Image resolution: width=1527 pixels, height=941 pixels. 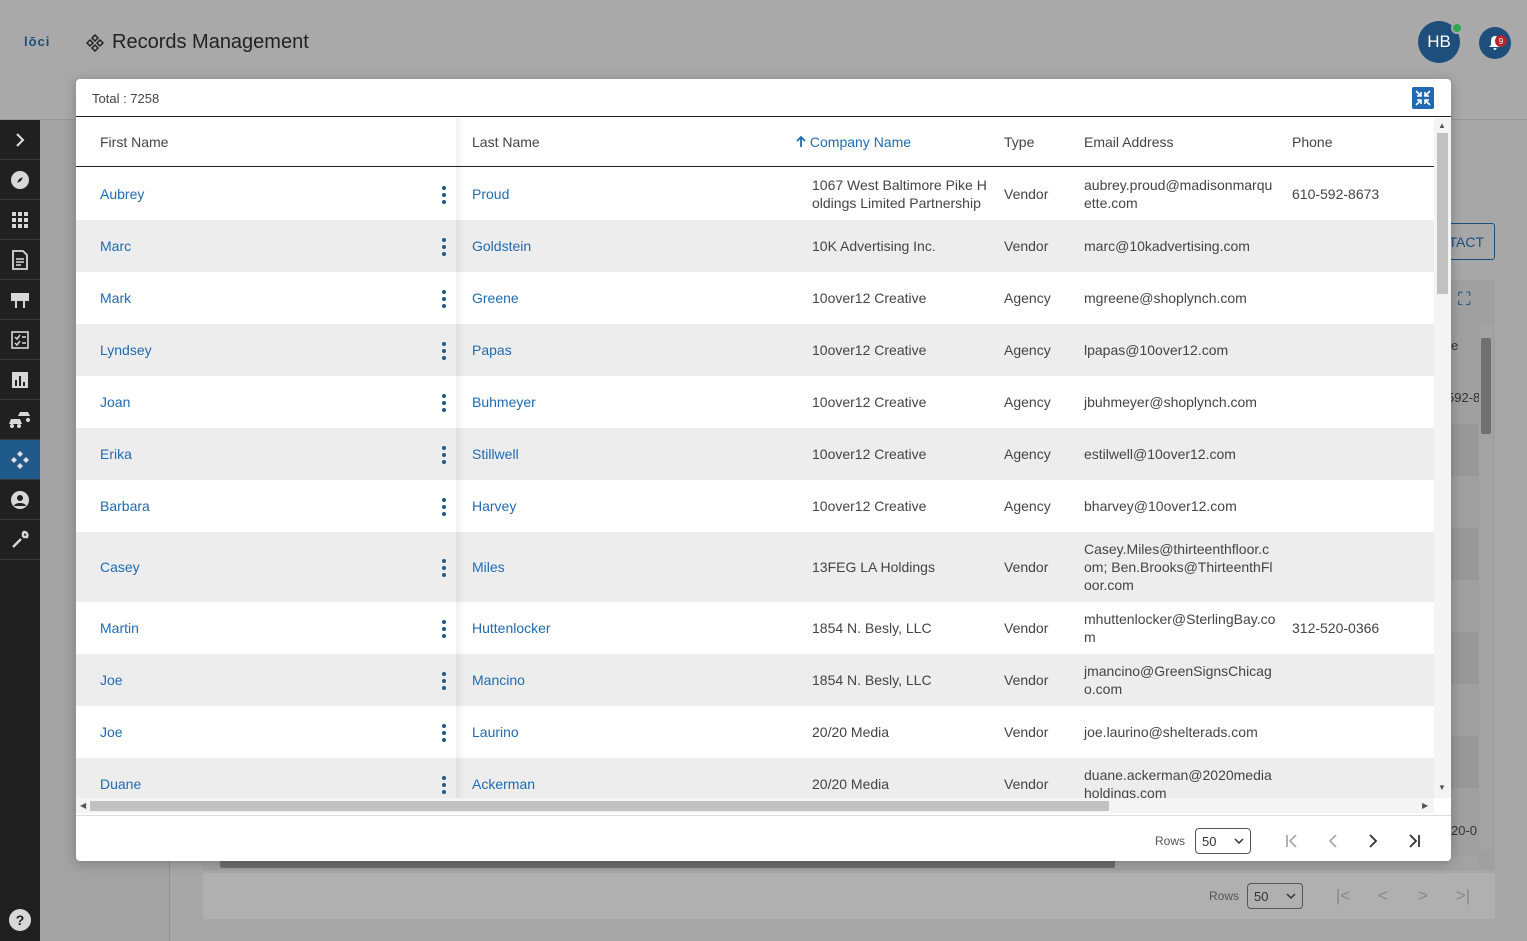 I want to click on sidebar-item-tasks, so click(x=20, y=340).